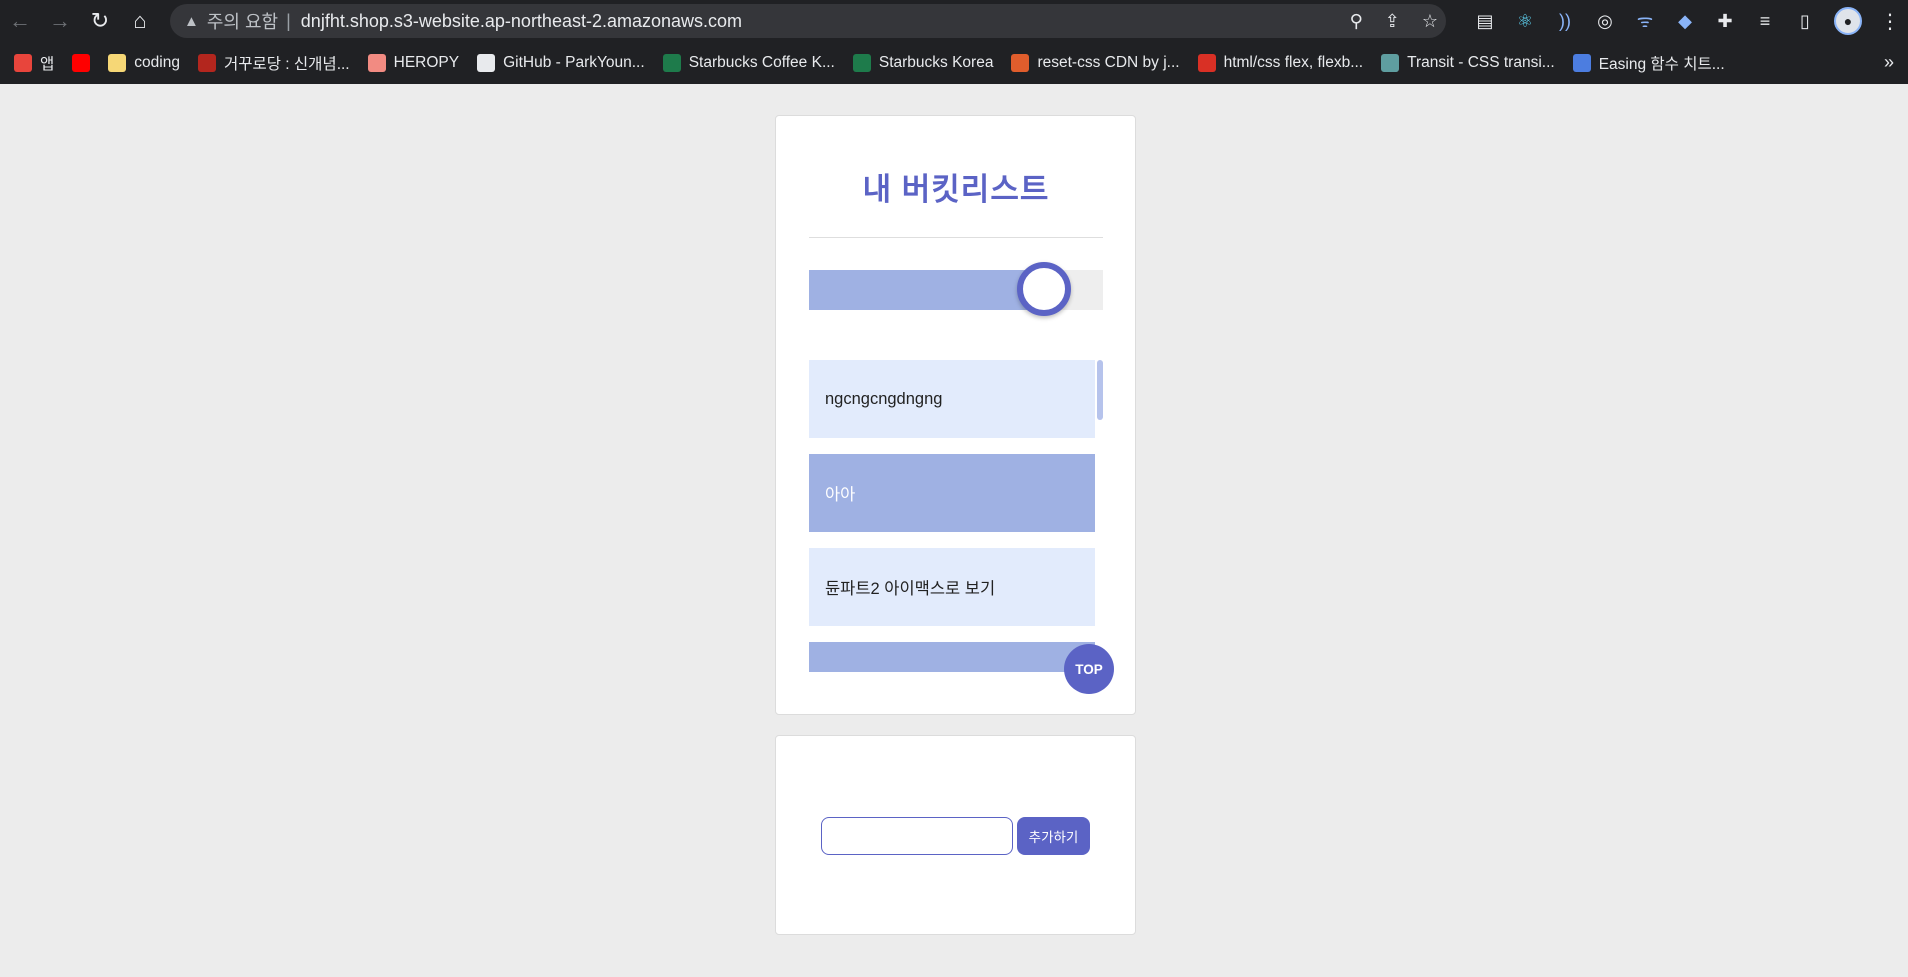 This screenshot has width=1908, height=977. I want to click on add-item-card: 추가하기, so click(955, 835).